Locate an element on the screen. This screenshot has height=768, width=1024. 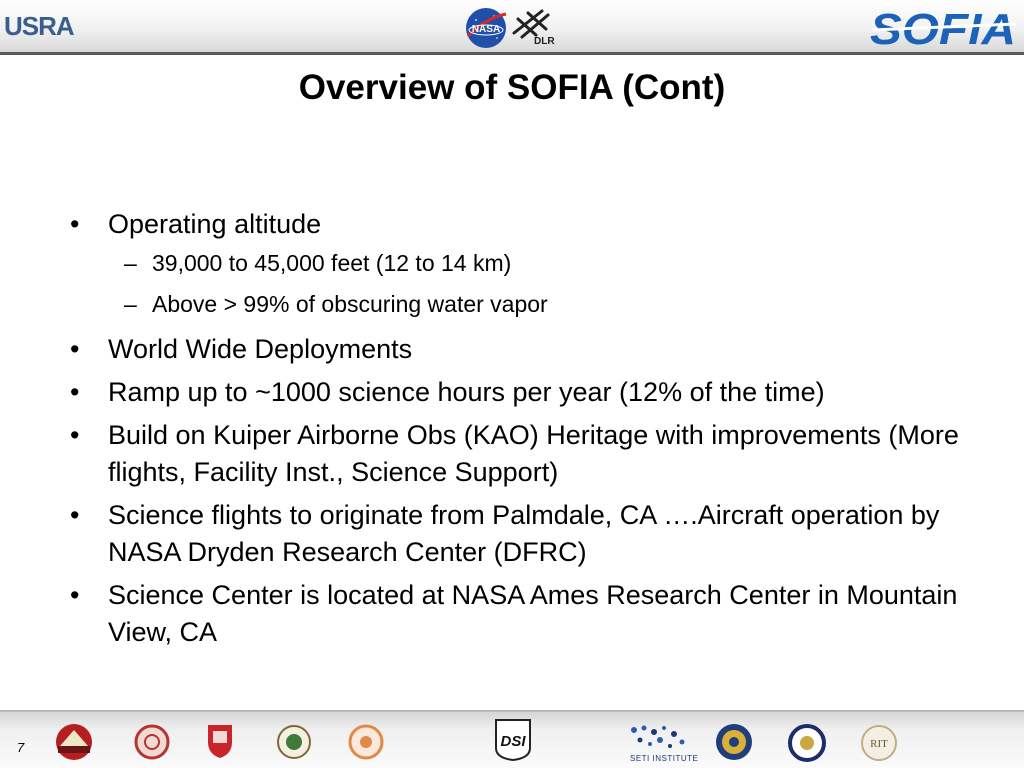
dsi-logo: DSI is located at coordinates (513, 740).